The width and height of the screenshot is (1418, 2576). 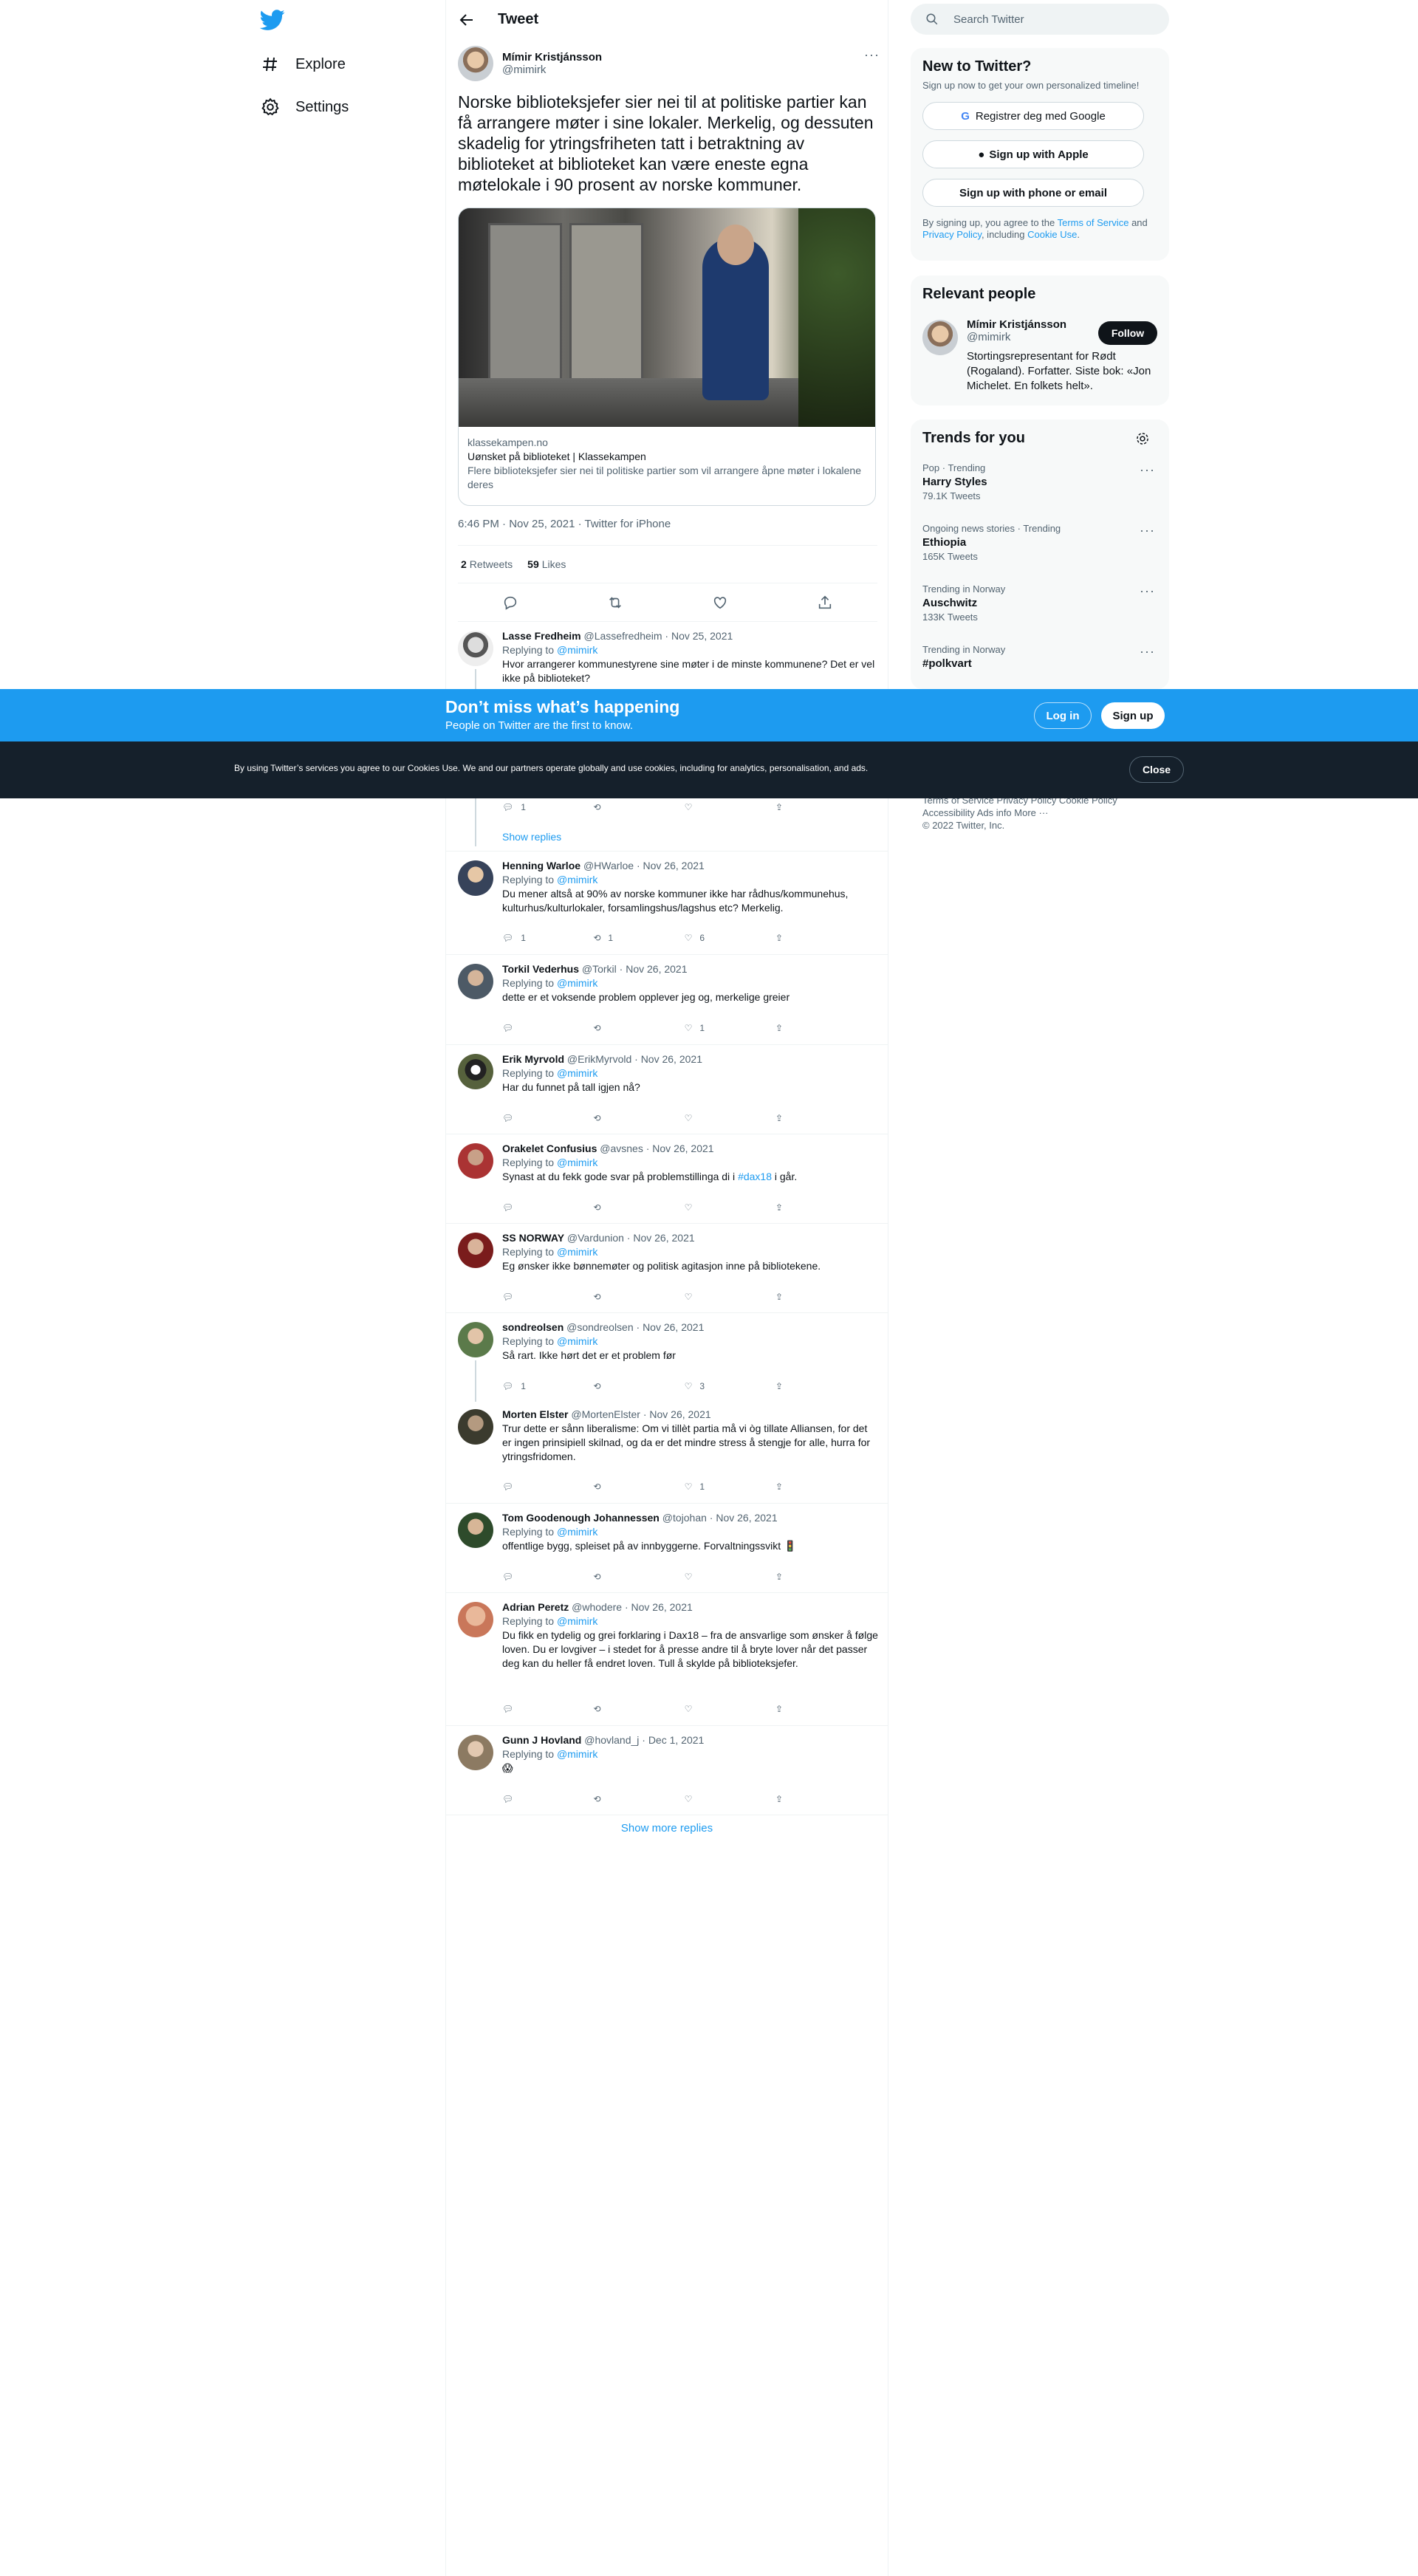 What do you see at coordinates (667, 1828) in the screenshot?
I see `show-more-replies-link: Show more replies` at bounding box center [667, 1828].